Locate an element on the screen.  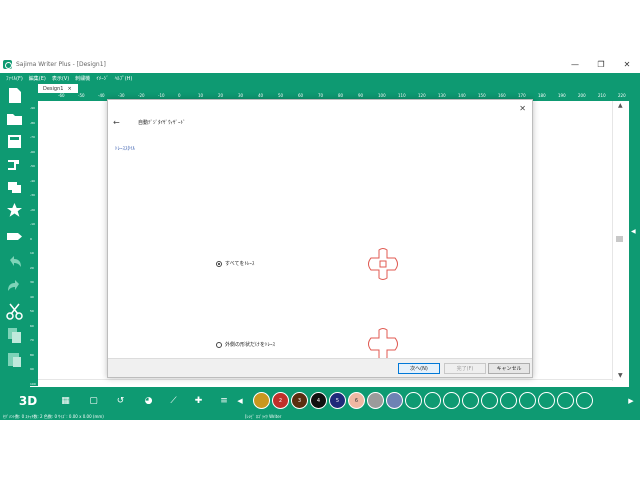
ruler-left-tick: -80 is located at coordinates (32, 122).